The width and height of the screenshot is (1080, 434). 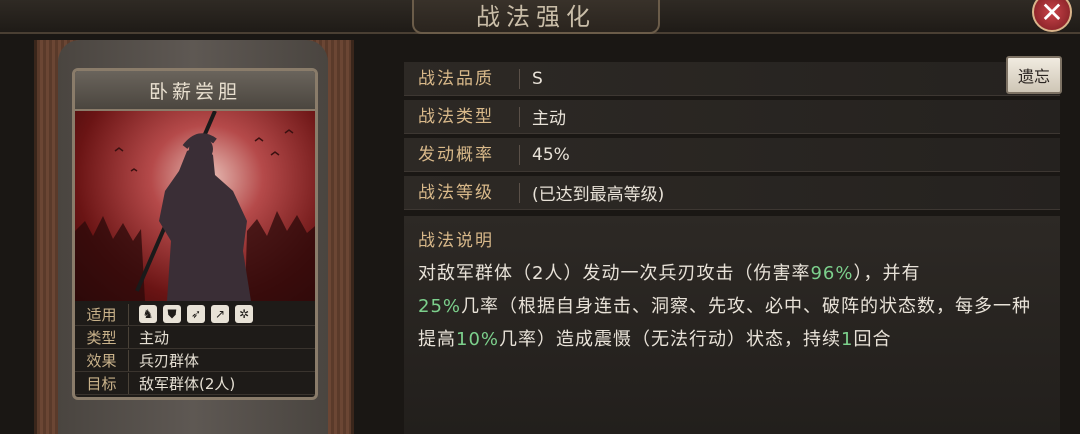 I want to click on card-row-key: 效果, so click(x=102, y=360).